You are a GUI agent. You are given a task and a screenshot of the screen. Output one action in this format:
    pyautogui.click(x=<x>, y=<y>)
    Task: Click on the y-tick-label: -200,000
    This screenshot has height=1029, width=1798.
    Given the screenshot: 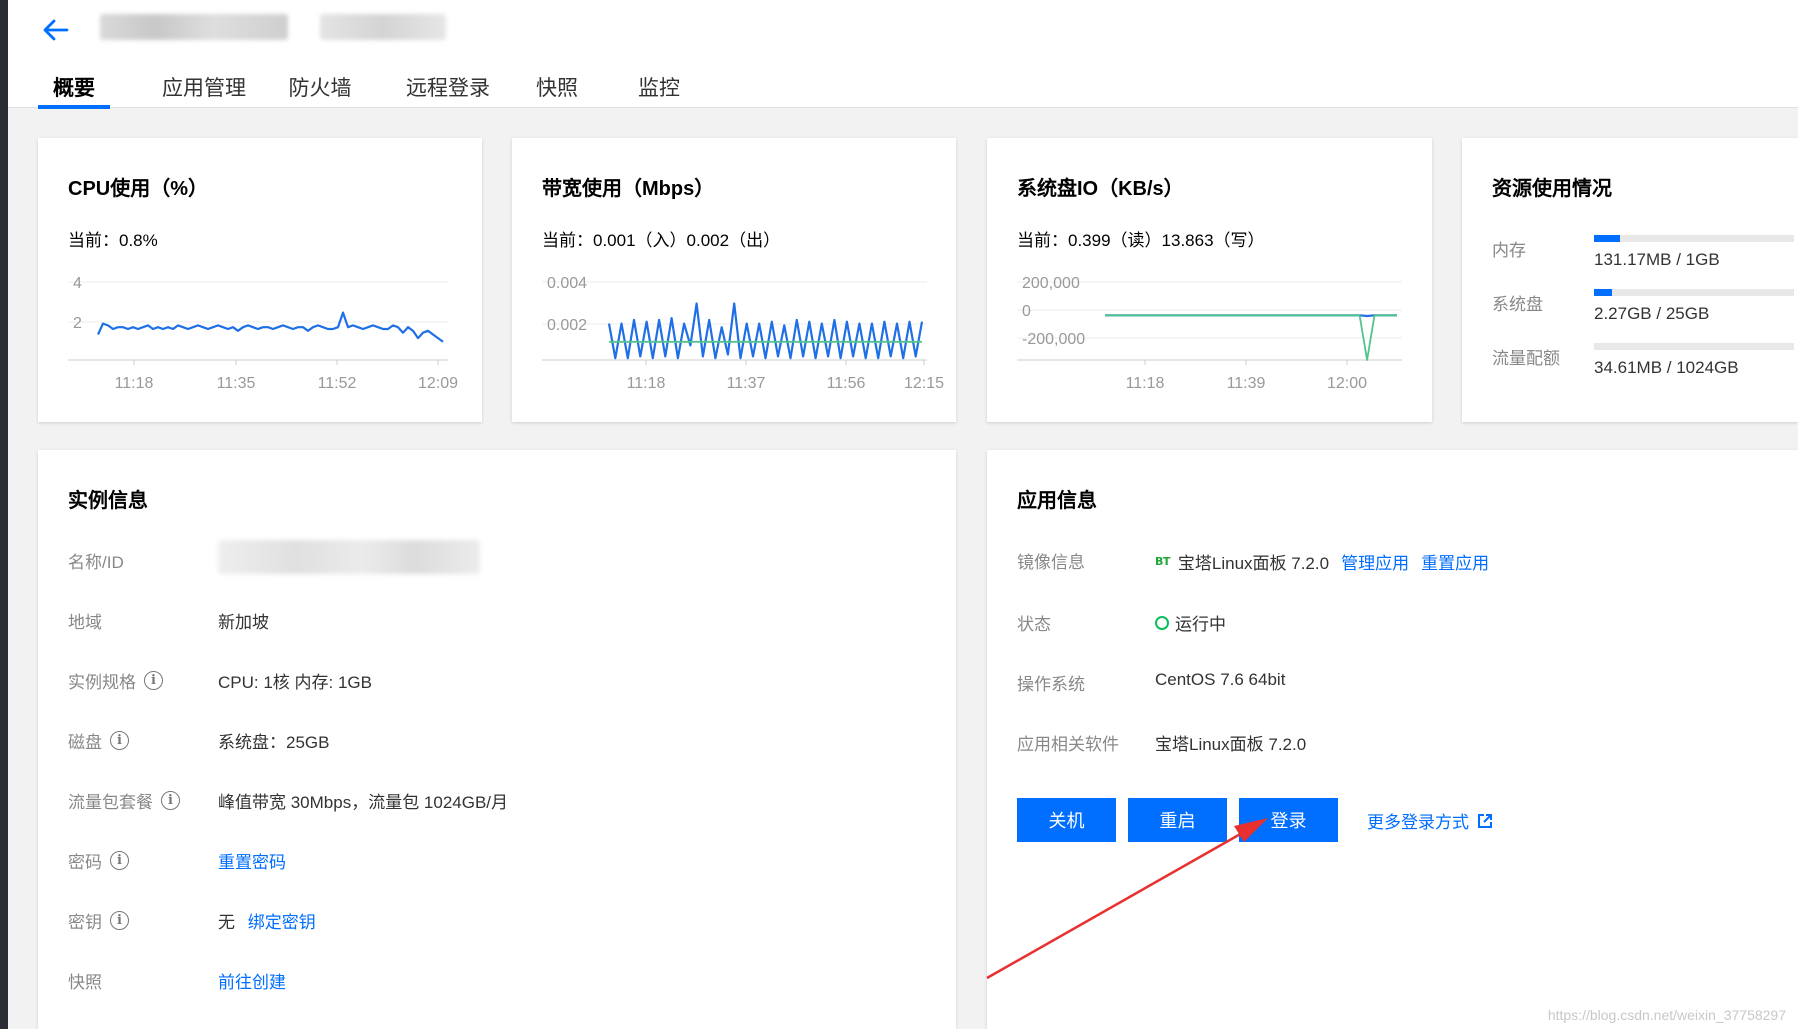 What is the action you would take?
    pyautogui.click(x=1053, y=339)
    